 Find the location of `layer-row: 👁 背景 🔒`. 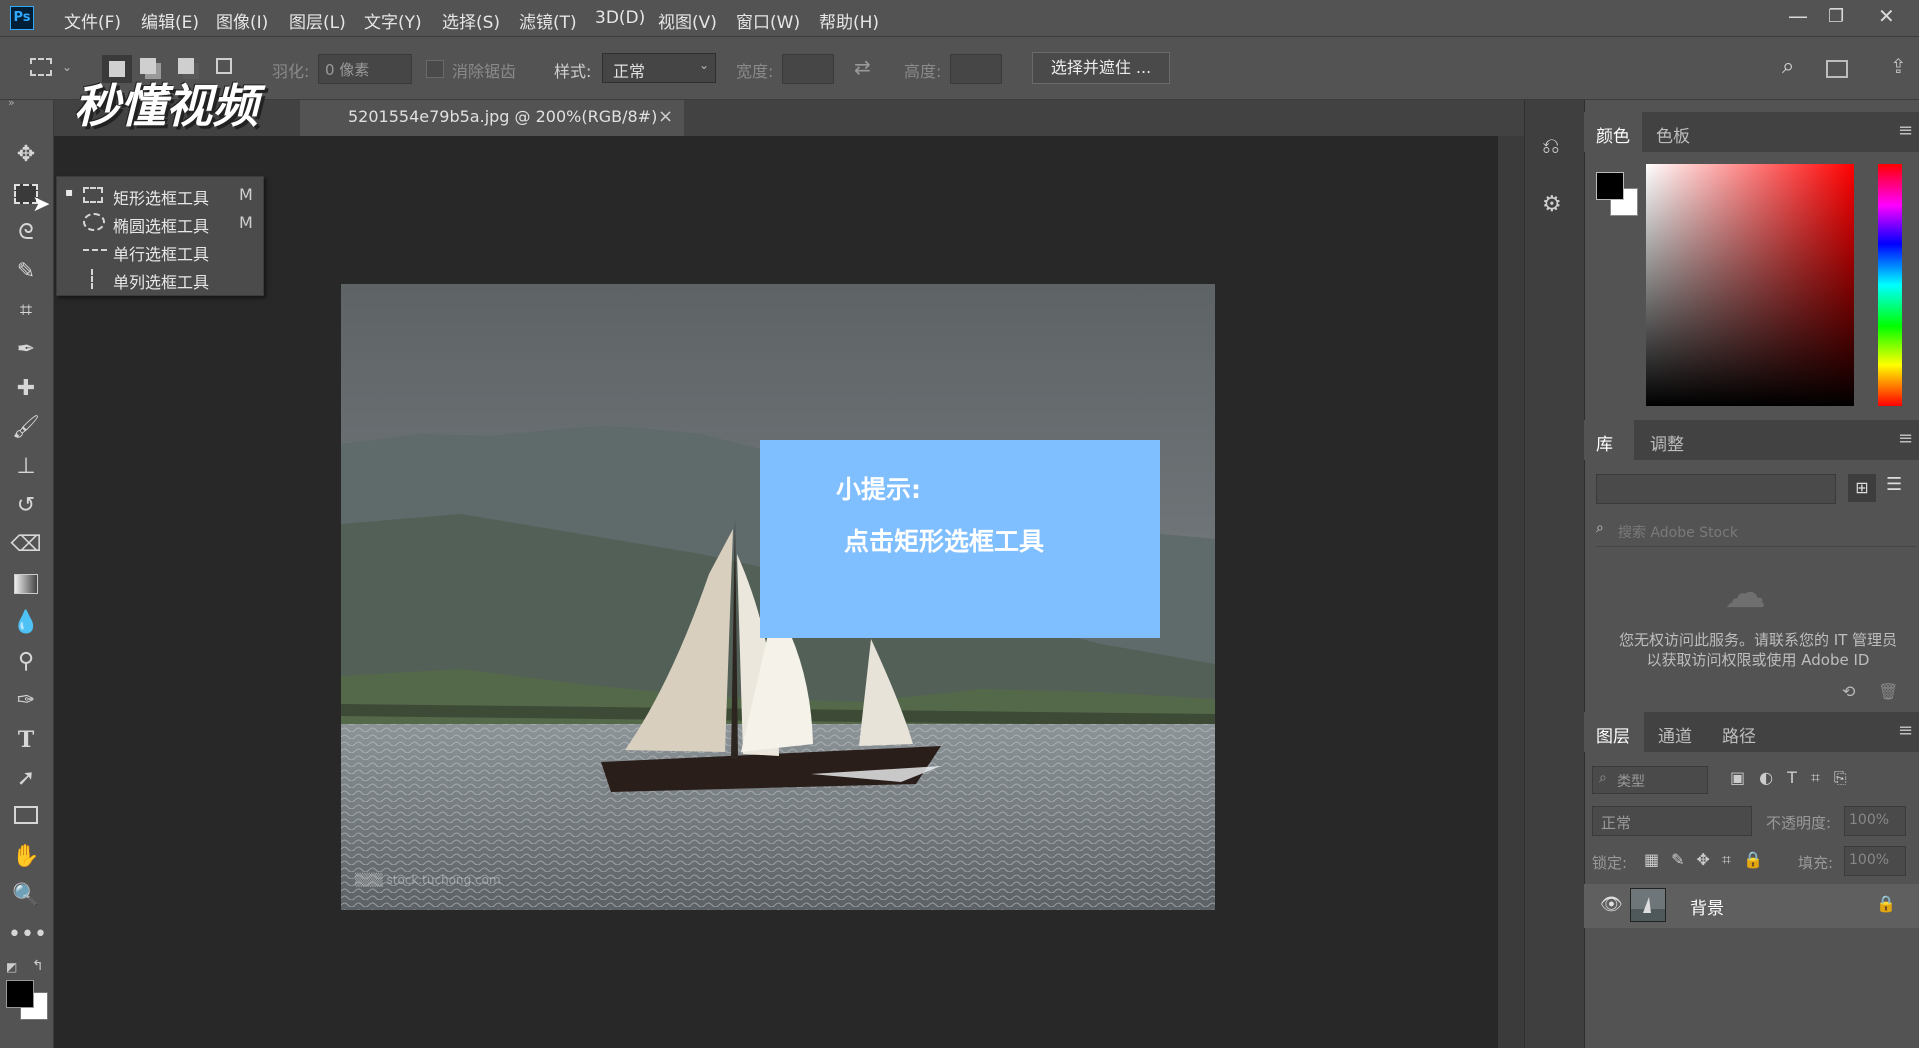

layer-row: 👁 背景 🔒 is located at coordinates (1751, 906).